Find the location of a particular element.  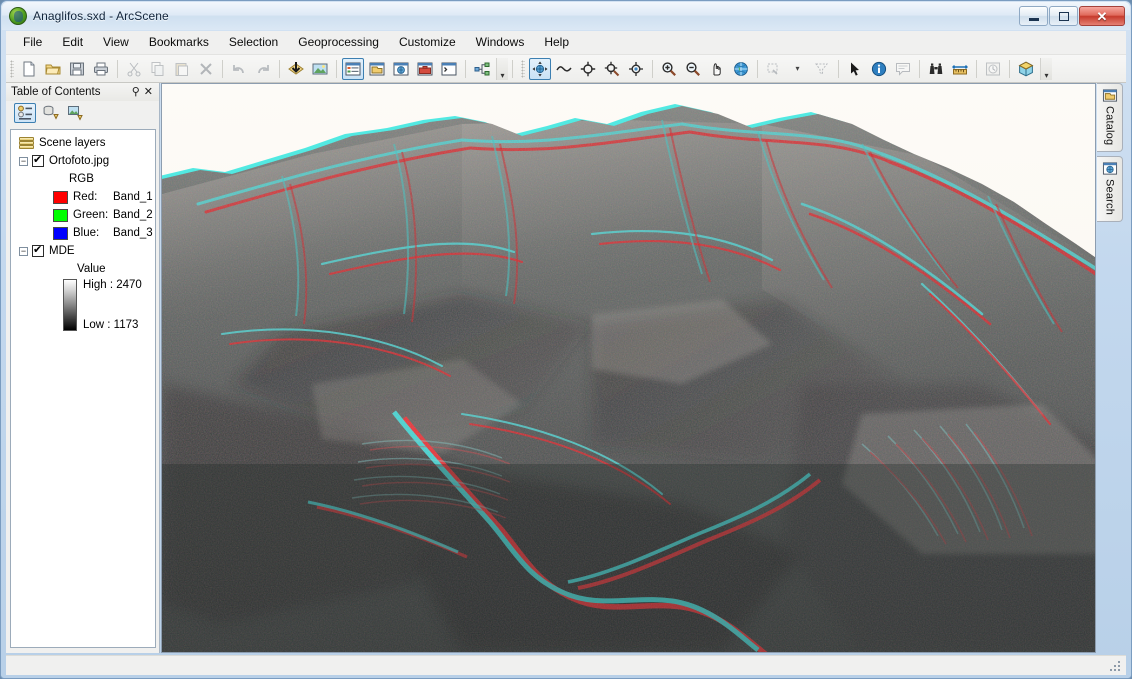

identify-button is located at coordinates (879, 69).